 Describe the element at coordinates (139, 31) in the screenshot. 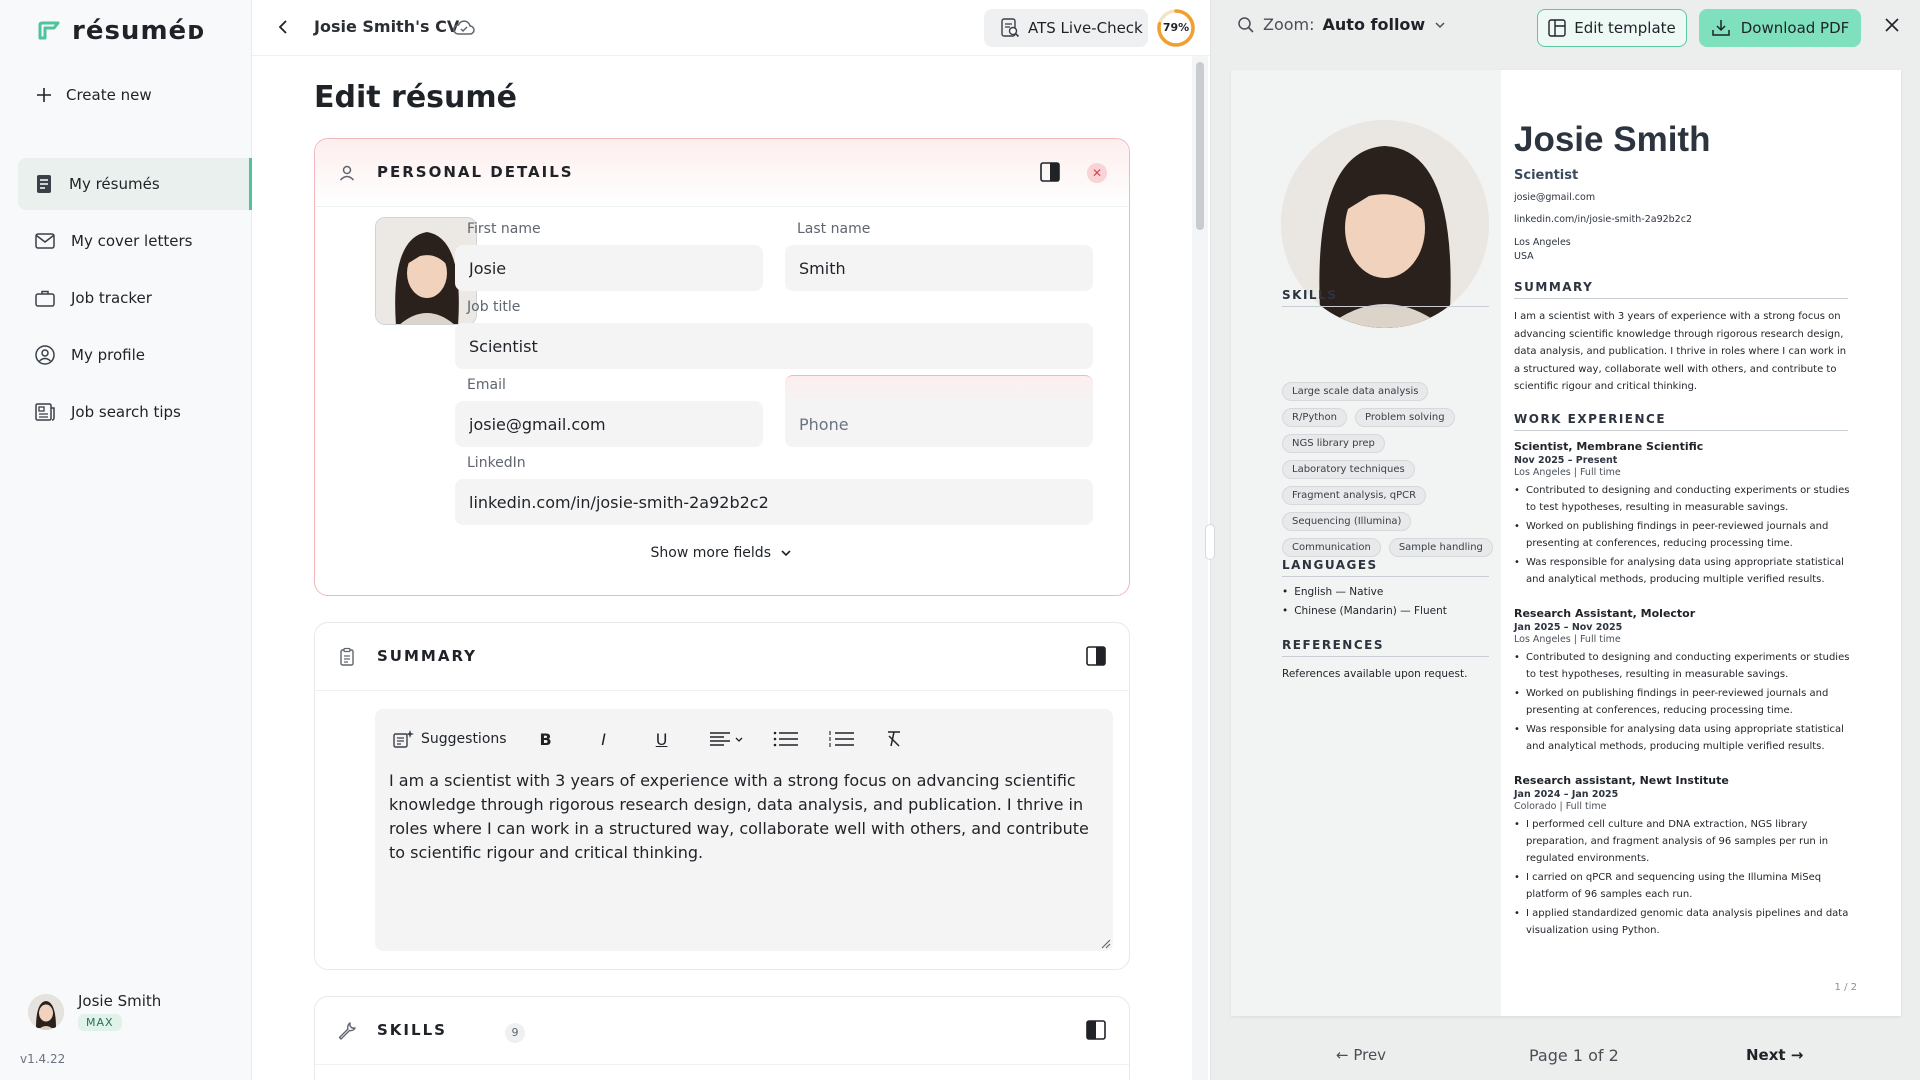

I see `logo-text: résuméᴅ` at that location.